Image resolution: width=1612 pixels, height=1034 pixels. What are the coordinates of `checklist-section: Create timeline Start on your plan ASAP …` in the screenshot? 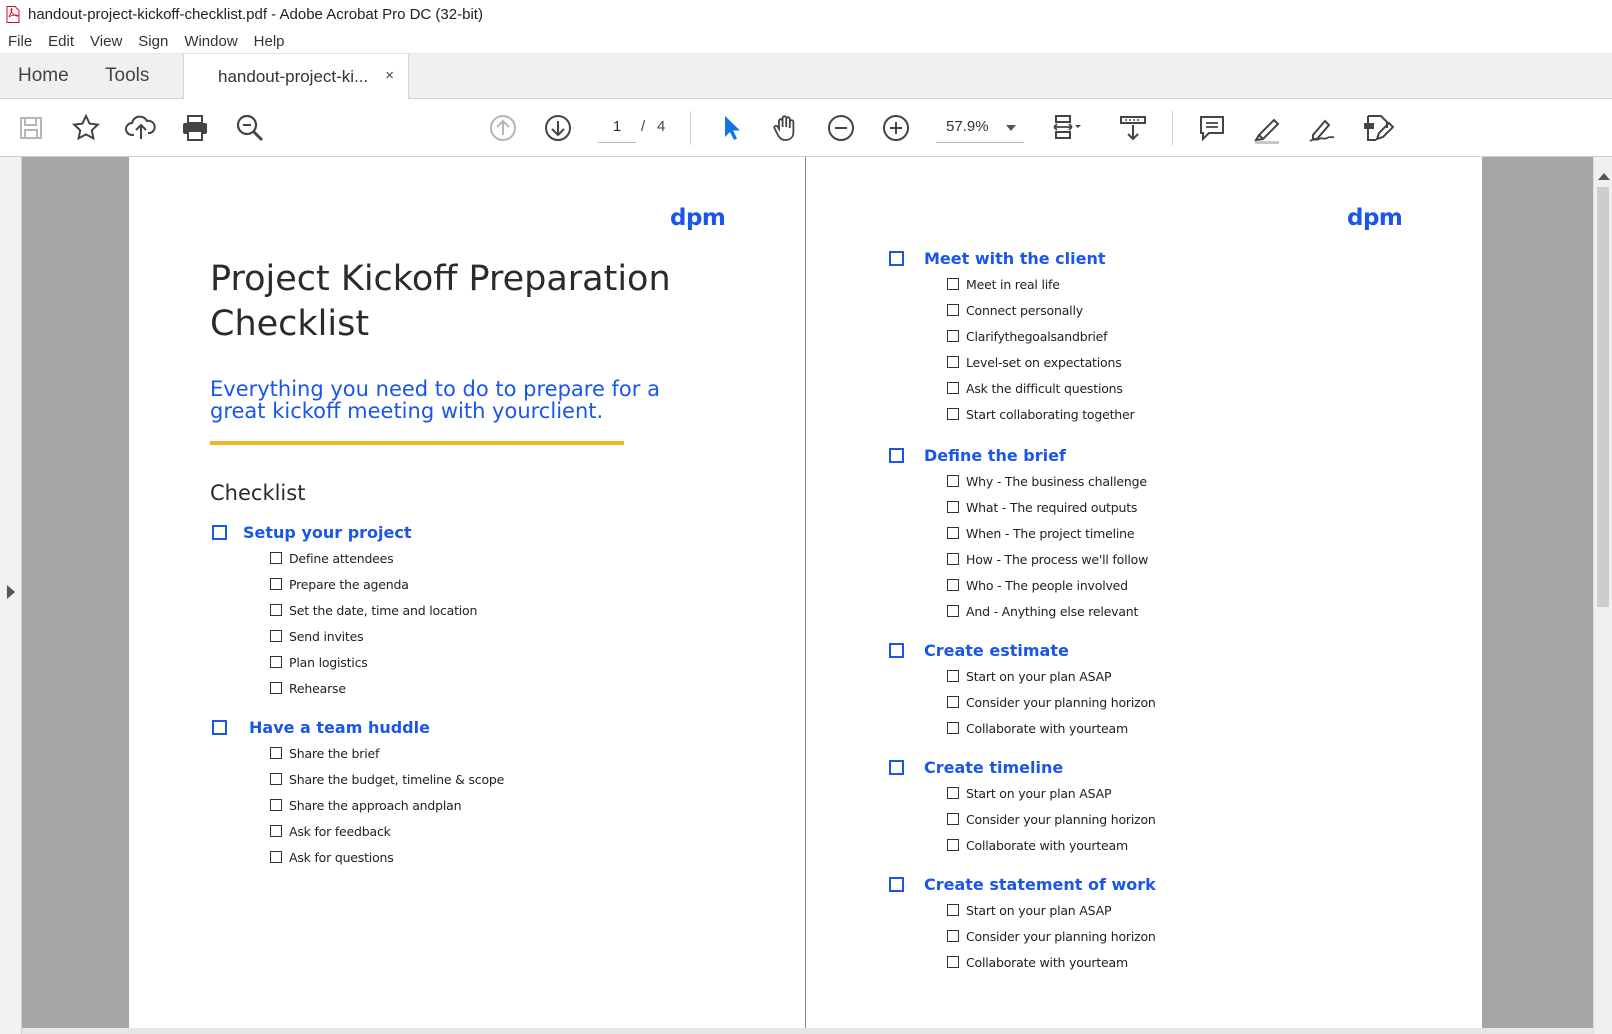 It's located at (1022, 806).